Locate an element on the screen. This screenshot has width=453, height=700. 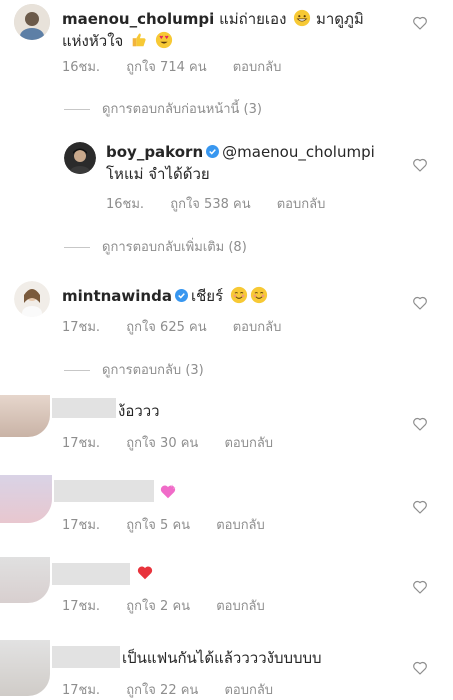
likes-count: ถูกใจ 538 คน is located at coordinates (210, 204).